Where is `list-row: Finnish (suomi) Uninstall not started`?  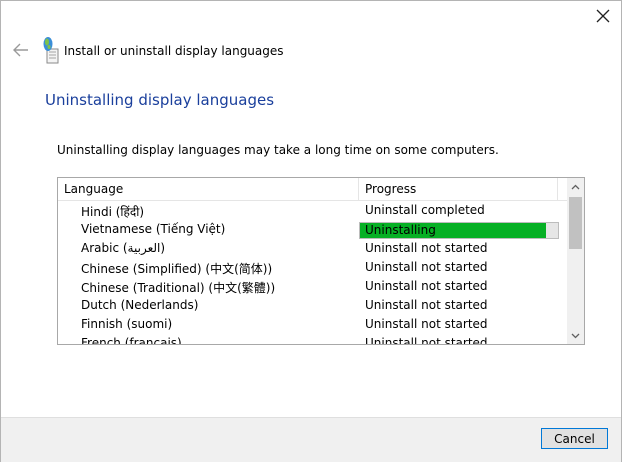
list-row: Finnish (suomi) Uninstall not started is located at coordinates (313, 325).